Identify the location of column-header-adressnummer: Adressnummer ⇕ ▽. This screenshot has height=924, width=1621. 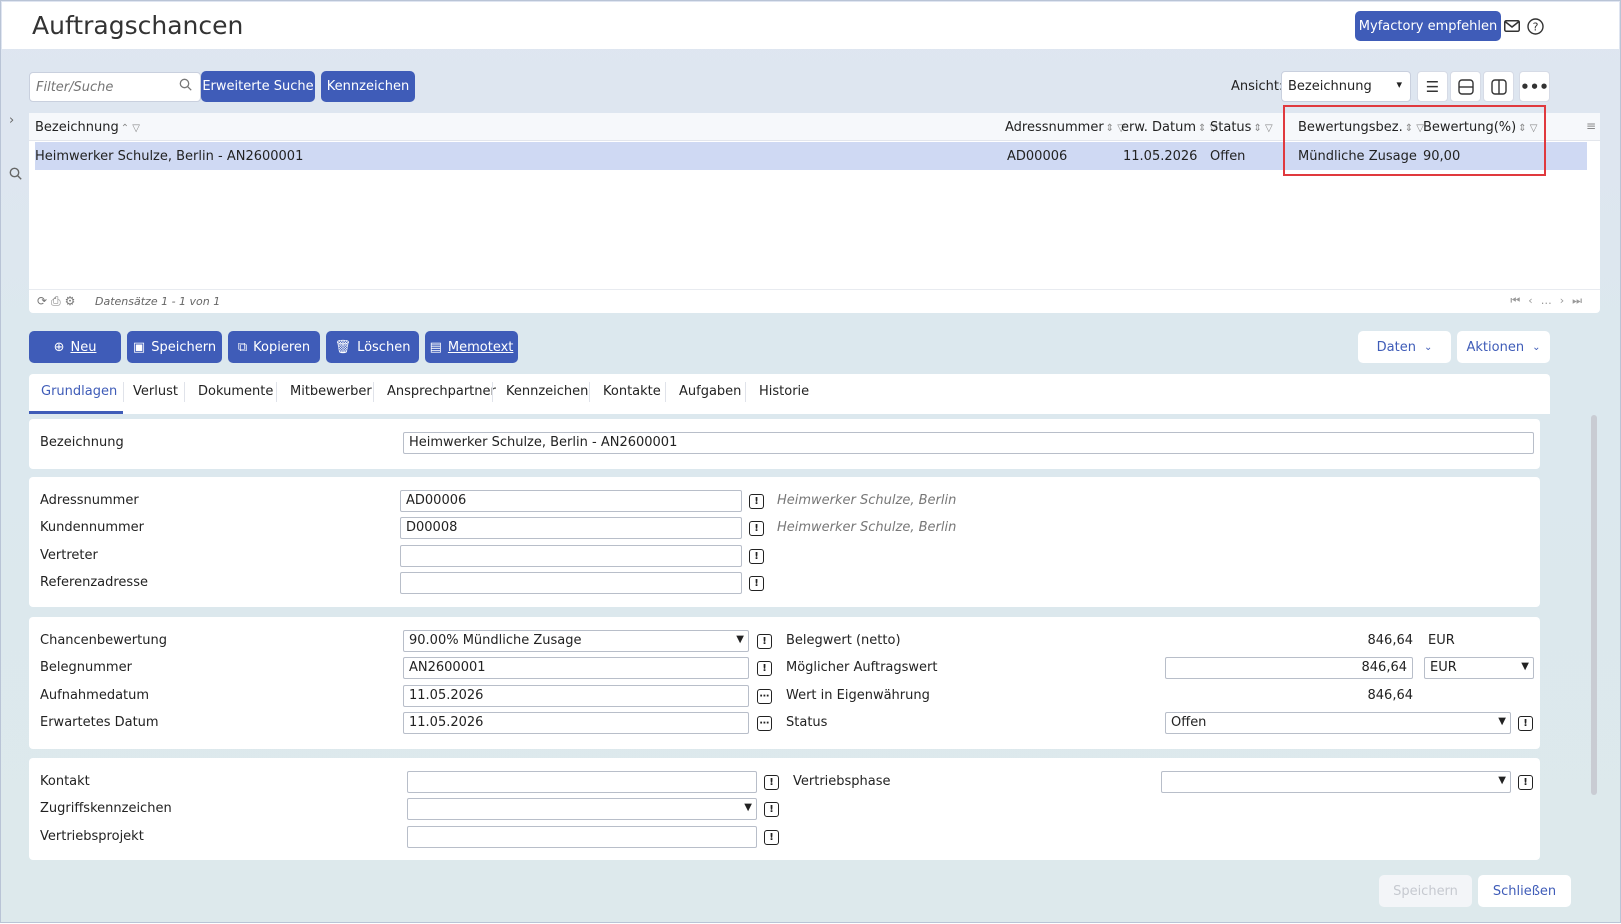
(1065, 127).